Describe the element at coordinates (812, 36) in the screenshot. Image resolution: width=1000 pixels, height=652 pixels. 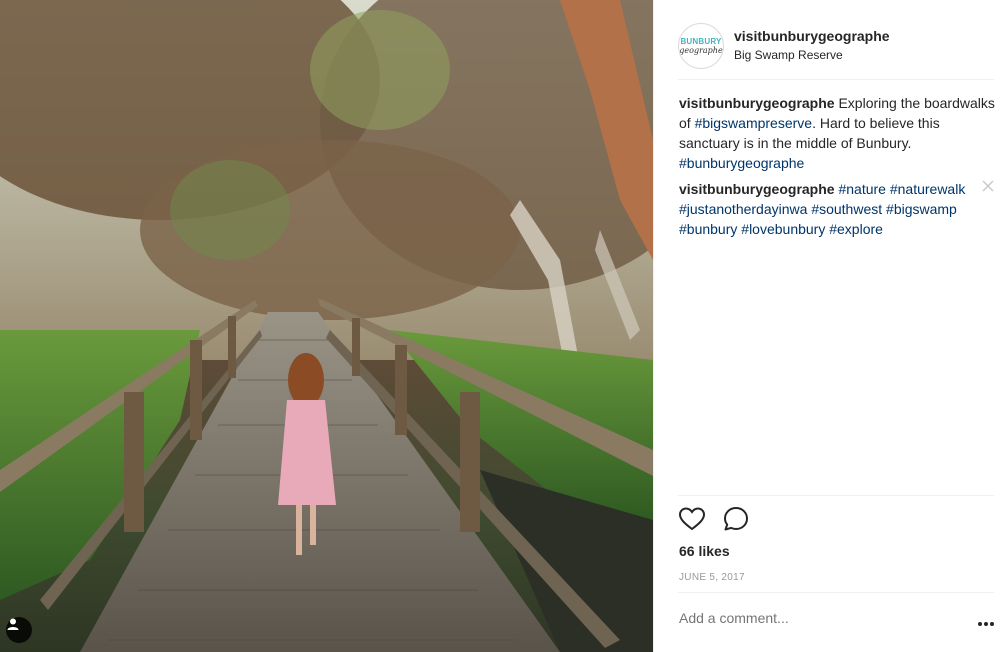
I see `post-username: visitbunburygeographe` at that location.